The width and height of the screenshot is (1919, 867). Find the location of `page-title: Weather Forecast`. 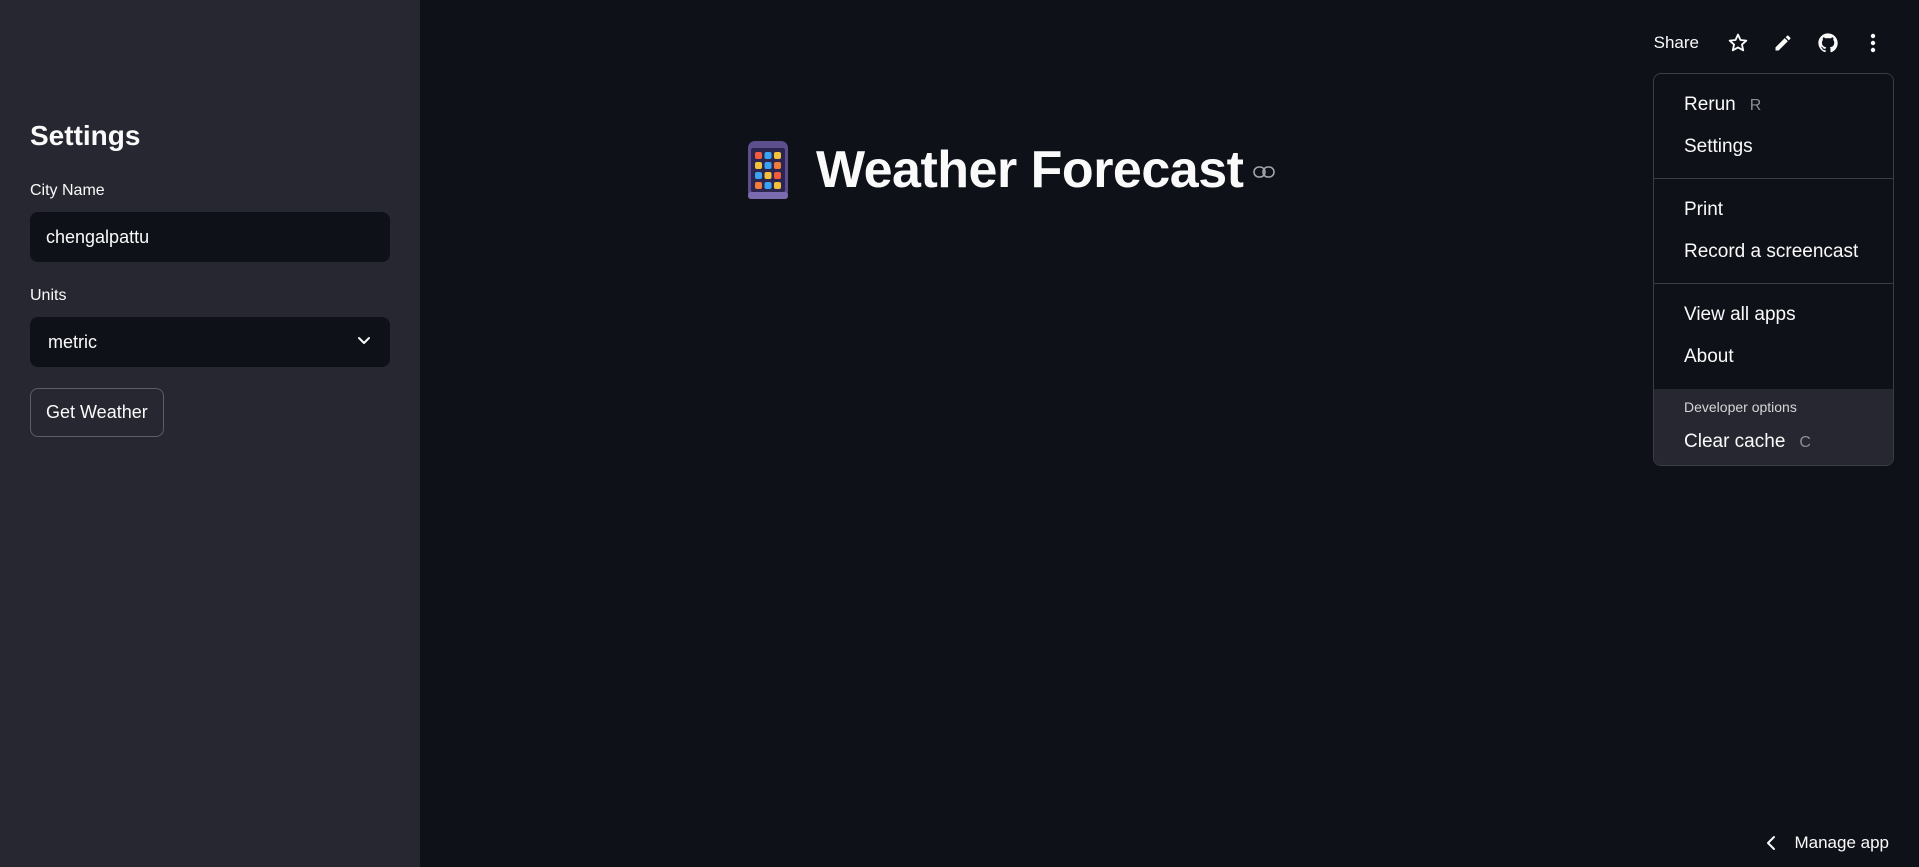

page-title: Weather Forecast is located at coordinates (1030, 170).